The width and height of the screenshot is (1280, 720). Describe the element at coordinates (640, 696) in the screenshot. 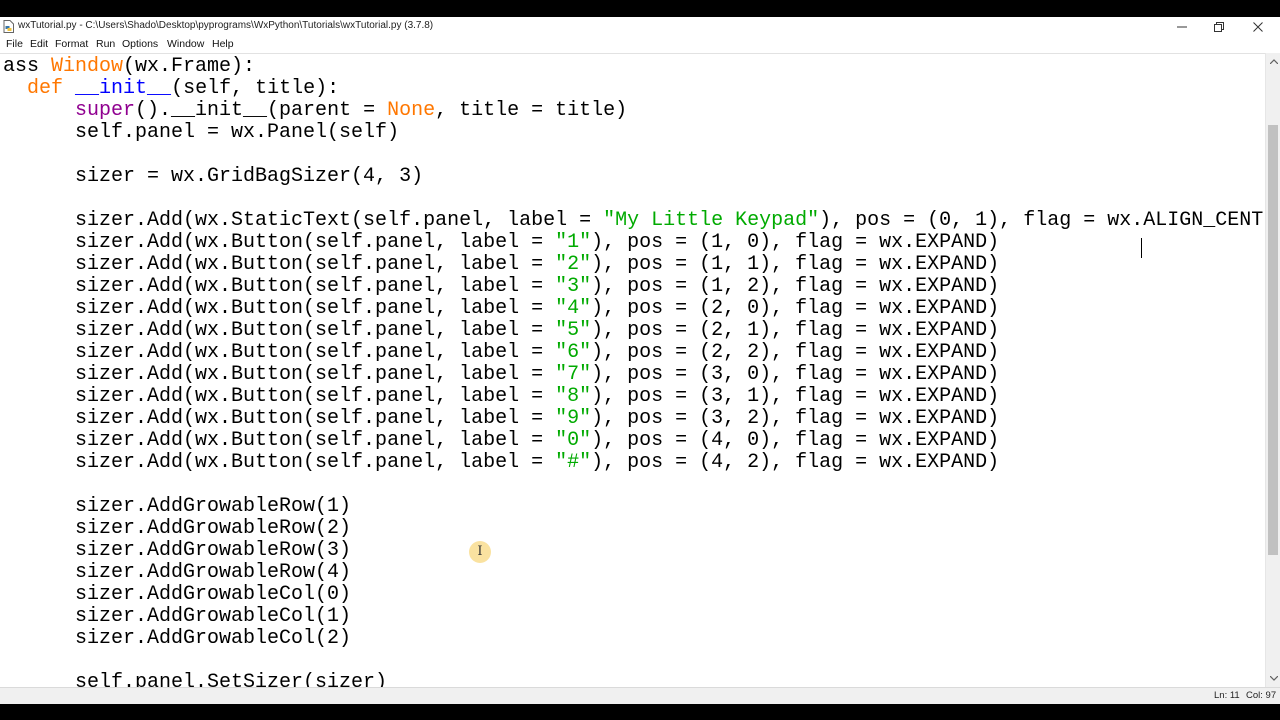

I see `status-bar: Ln: 11 Col: 97` at that location.